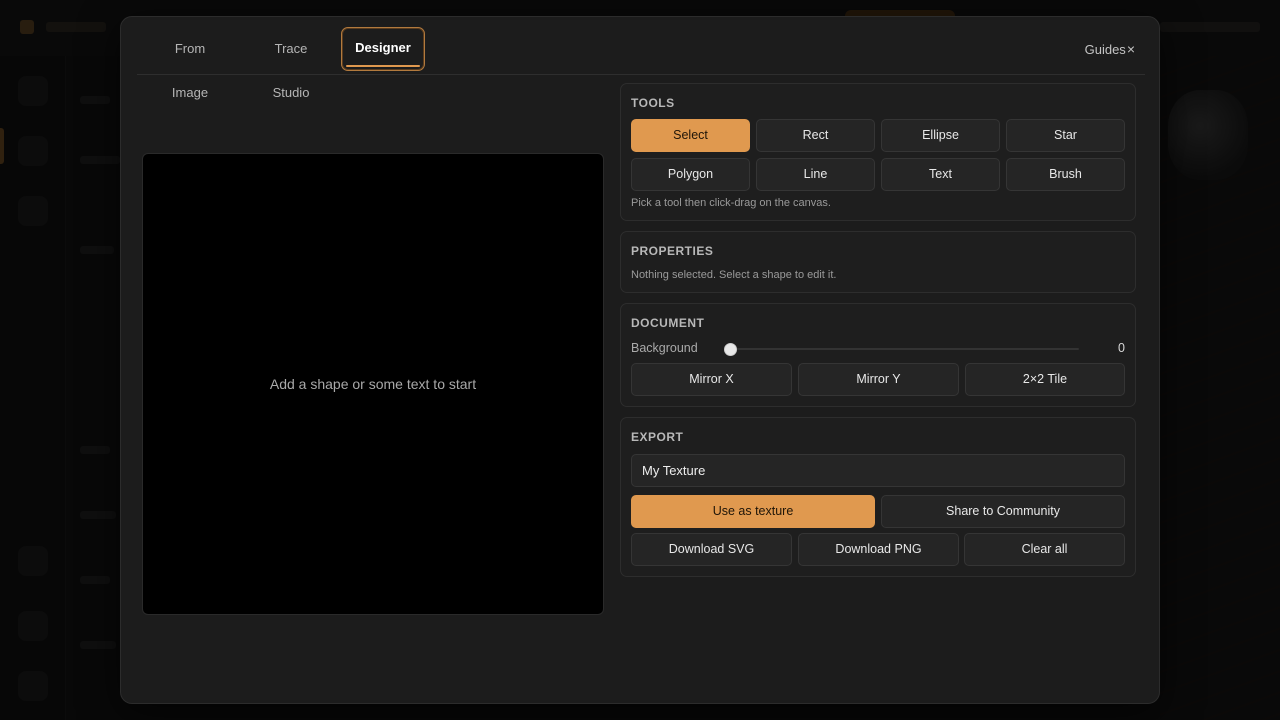  What do you see at coordinates (672, 251) in the screenshot?
I see `properties-title: PROPERTIES` at bounding box center [672, 251].